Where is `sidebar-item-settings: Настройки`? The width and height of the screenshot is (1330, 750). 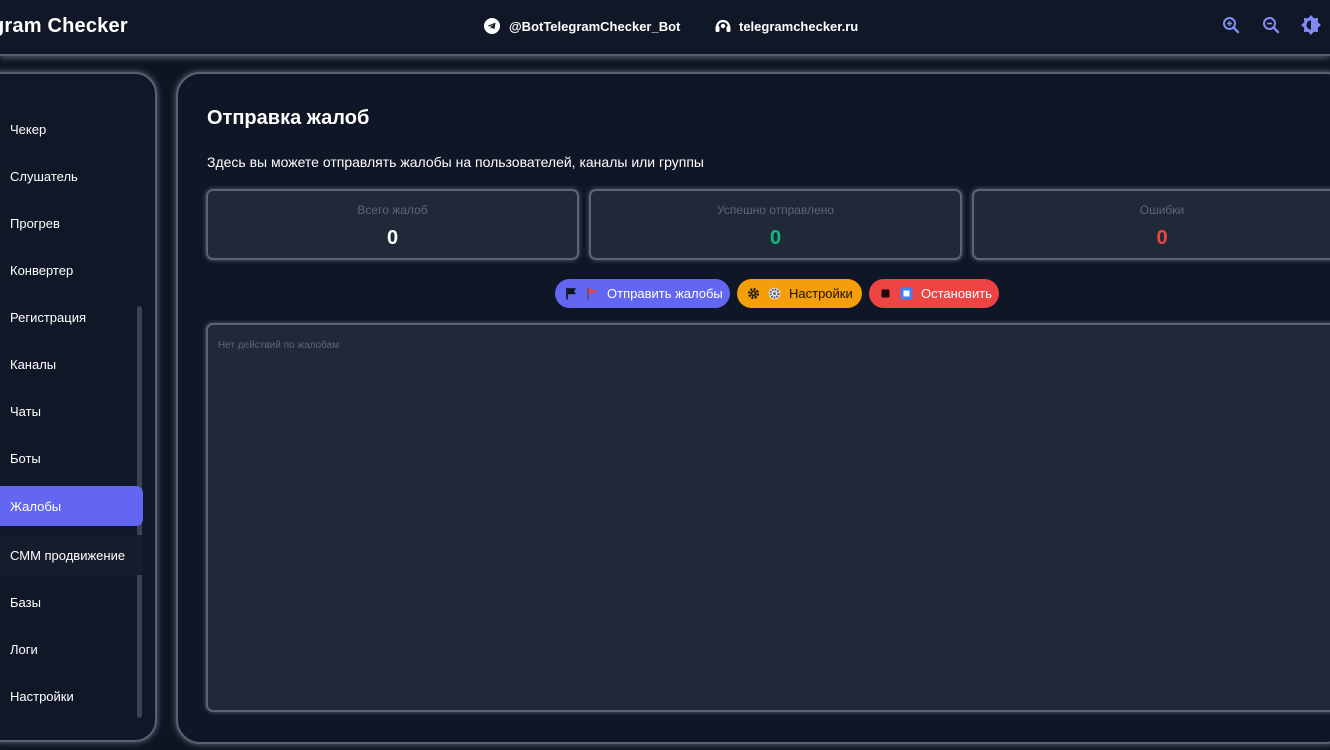 sidebar-item-settings: Настройки is located at coordinates (71, 696).